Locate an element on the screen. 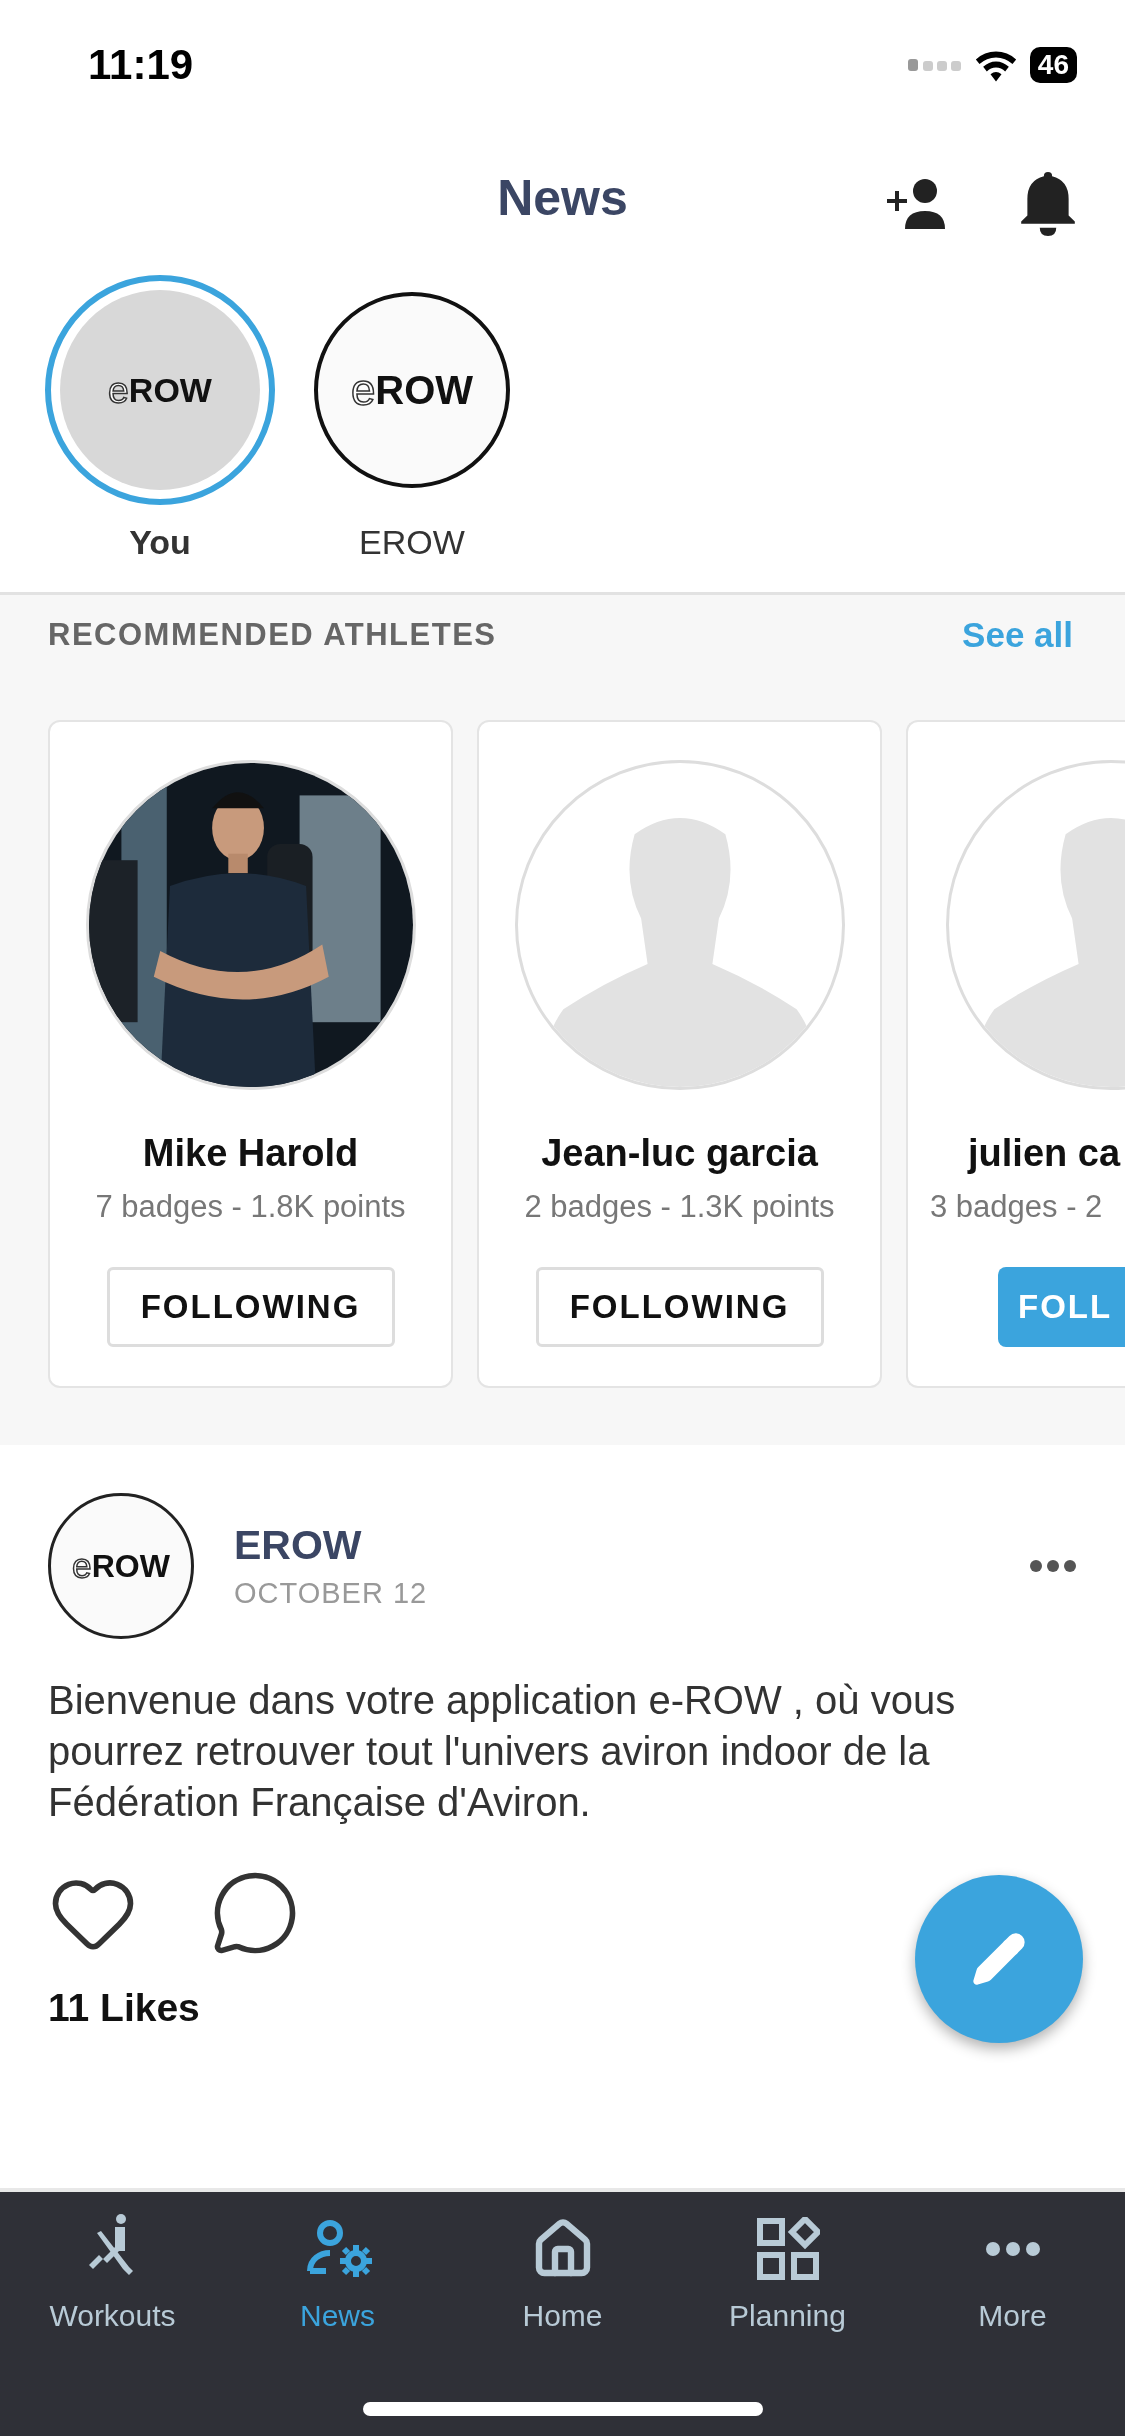 This screenshot has height=2436, width=1125. battery-level: 46 is located at coordinates (1053, 65).